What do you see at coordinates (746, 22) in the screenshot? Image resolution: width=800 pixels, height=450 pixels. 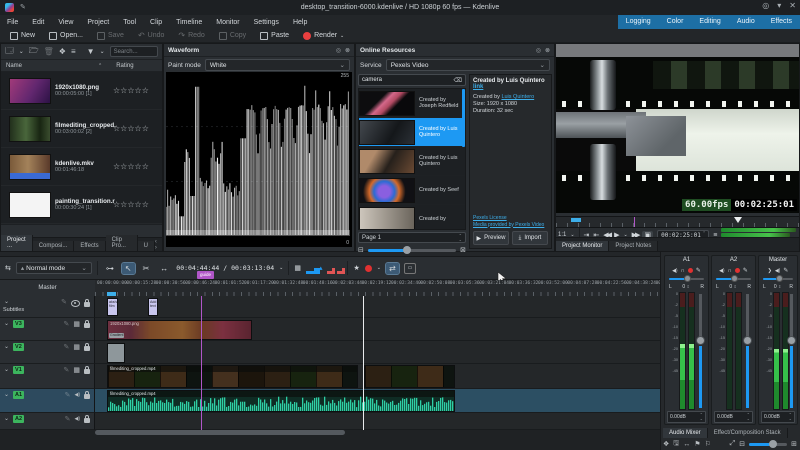 I see `workspace-audio: Audio` at bounding box center [746, 22].